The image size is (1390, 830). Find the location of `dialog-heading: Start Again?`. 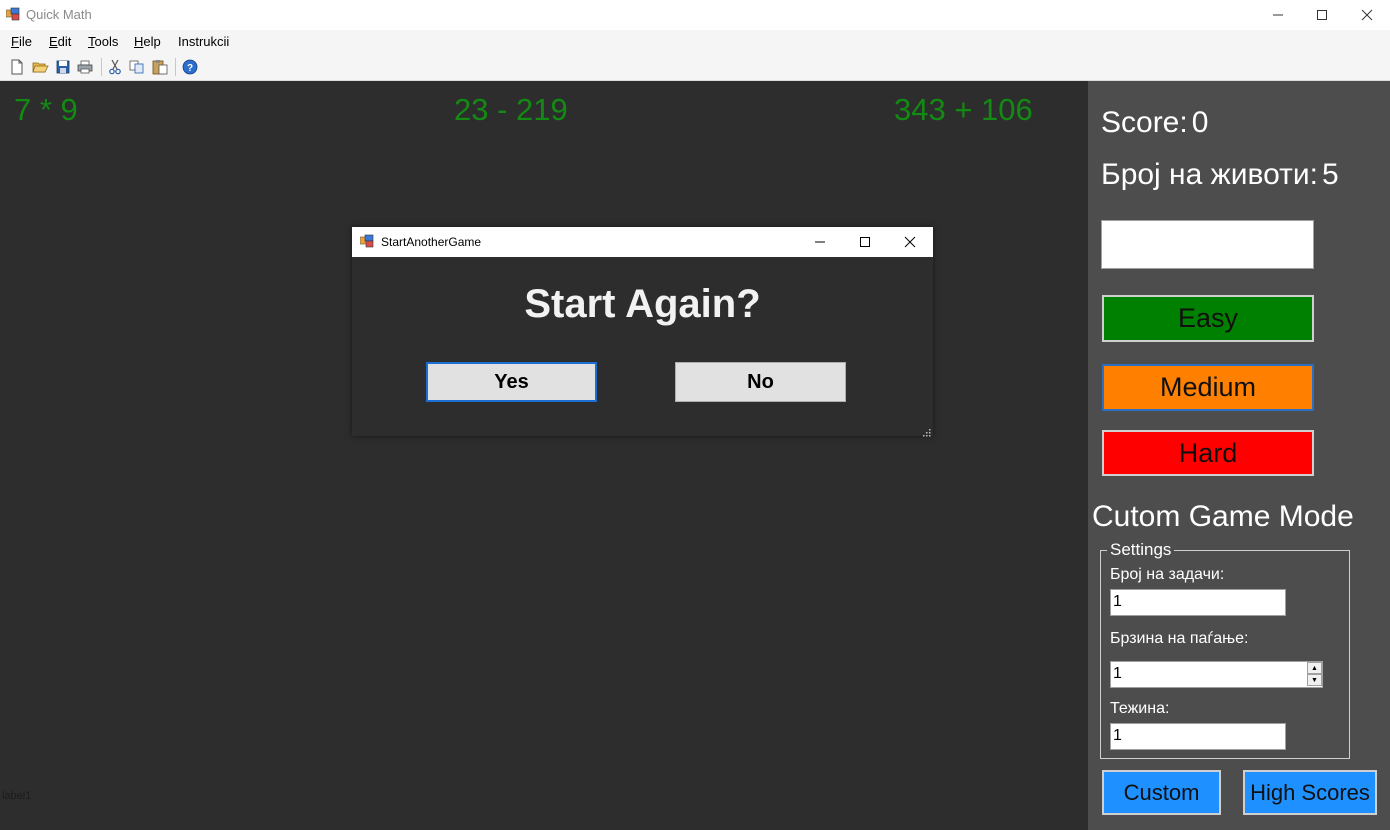

dialog-heading: Start Again? is located at coordinates (642, 304).